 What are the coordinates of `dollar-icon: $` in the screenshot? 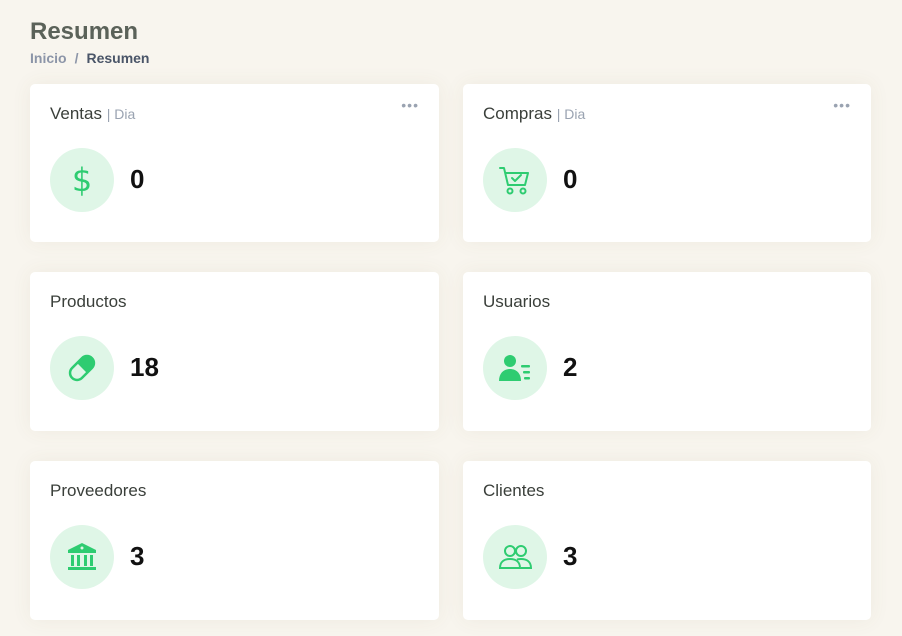 It's located at (82, 180).